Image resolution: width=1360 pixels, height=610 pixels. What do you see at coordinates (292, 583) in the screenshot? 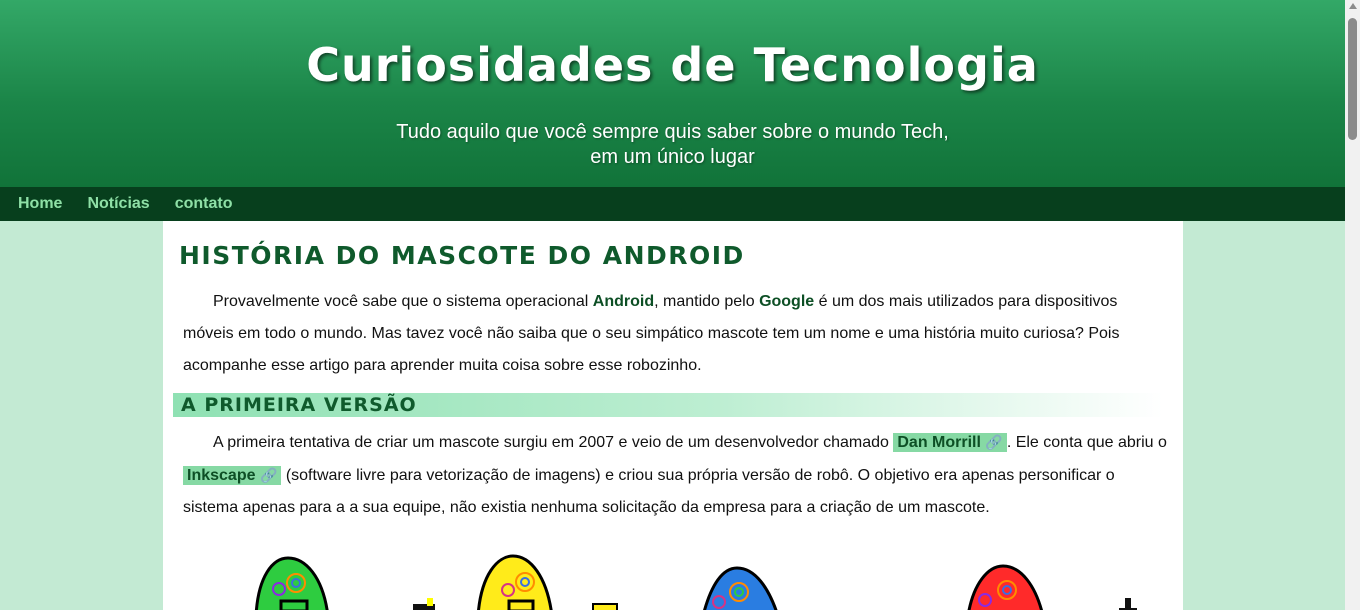
I see `green-mascot-image` at bounding box center [292, 583].